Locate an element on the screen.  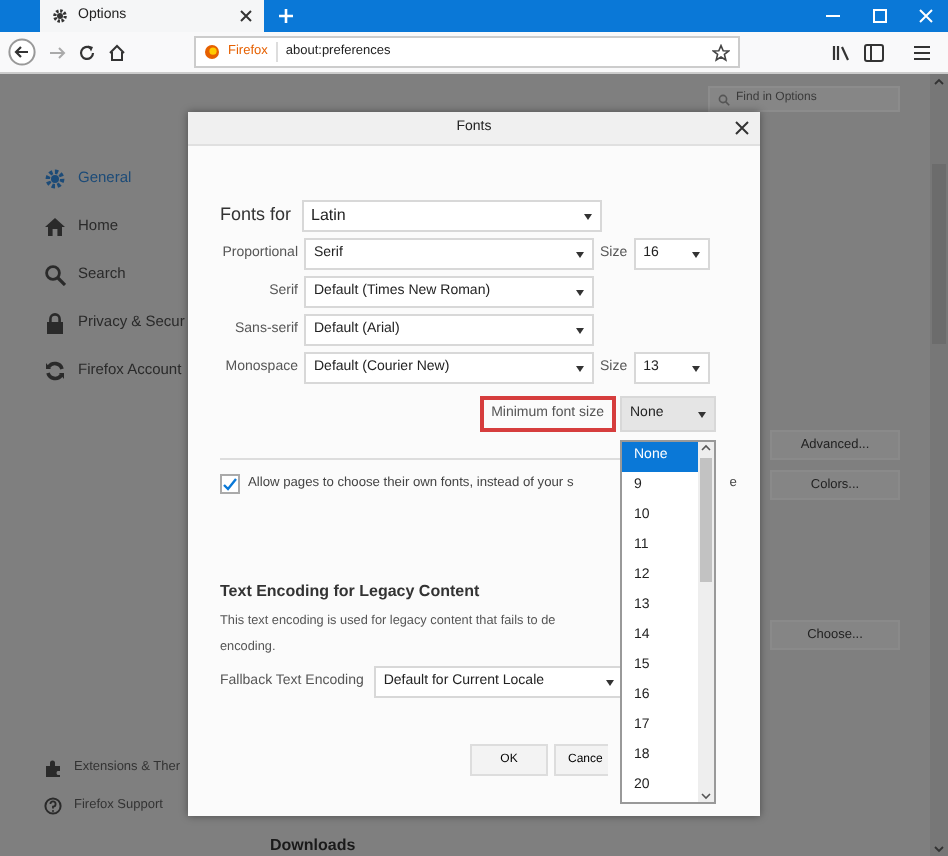
scroll-thumb is located at coordinates (706, 520).